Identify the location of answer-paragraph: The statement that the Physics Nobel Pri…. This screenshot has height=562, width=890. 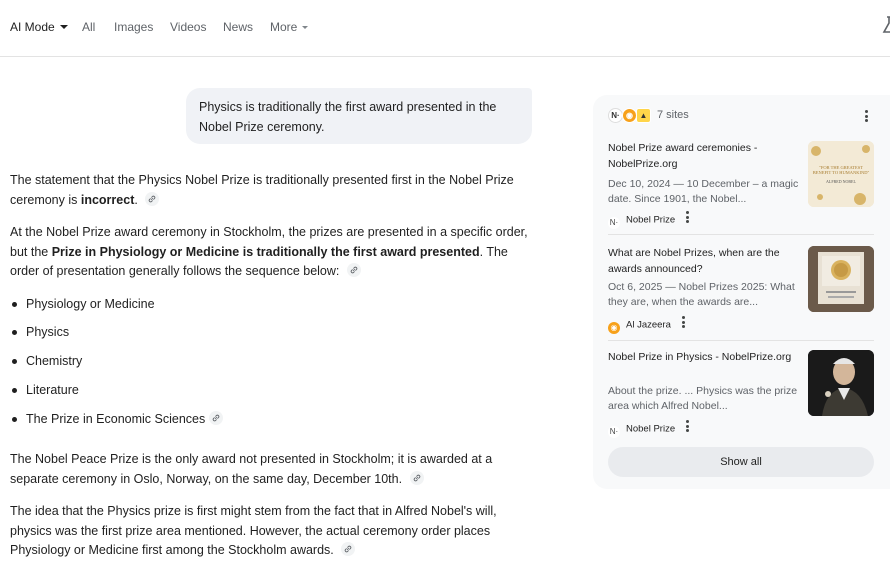
(272, 190).